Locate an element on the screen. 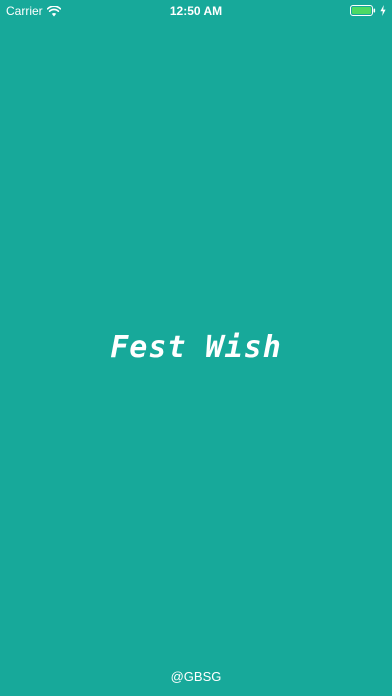  charging-bolt-icon is located at coordinates (383, 10).